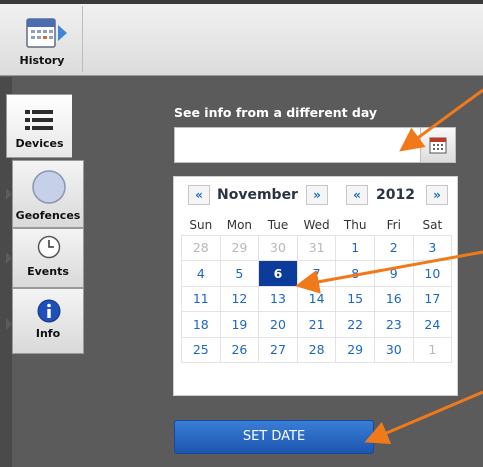 This screenshot has height=467, width=483. Describe the element at coordinates (239, 298) in the screenshot. I see `day-cell: 12` at that location.